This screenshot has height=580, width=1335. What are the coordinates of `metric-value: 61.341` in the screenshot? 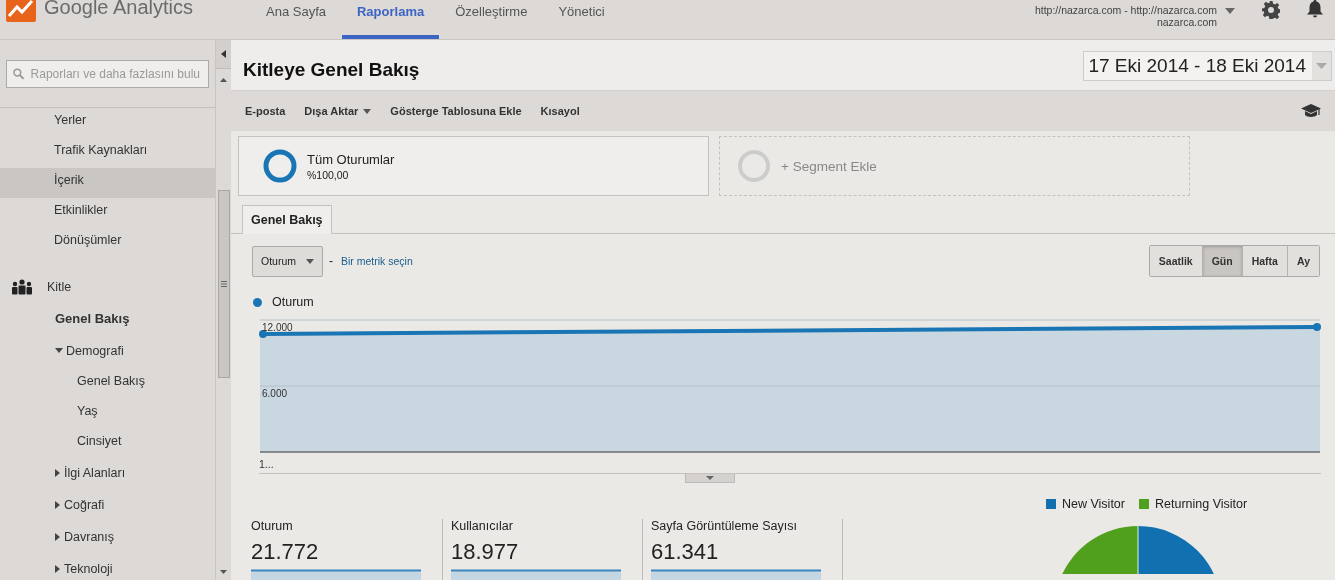 It's located at (685, 552).